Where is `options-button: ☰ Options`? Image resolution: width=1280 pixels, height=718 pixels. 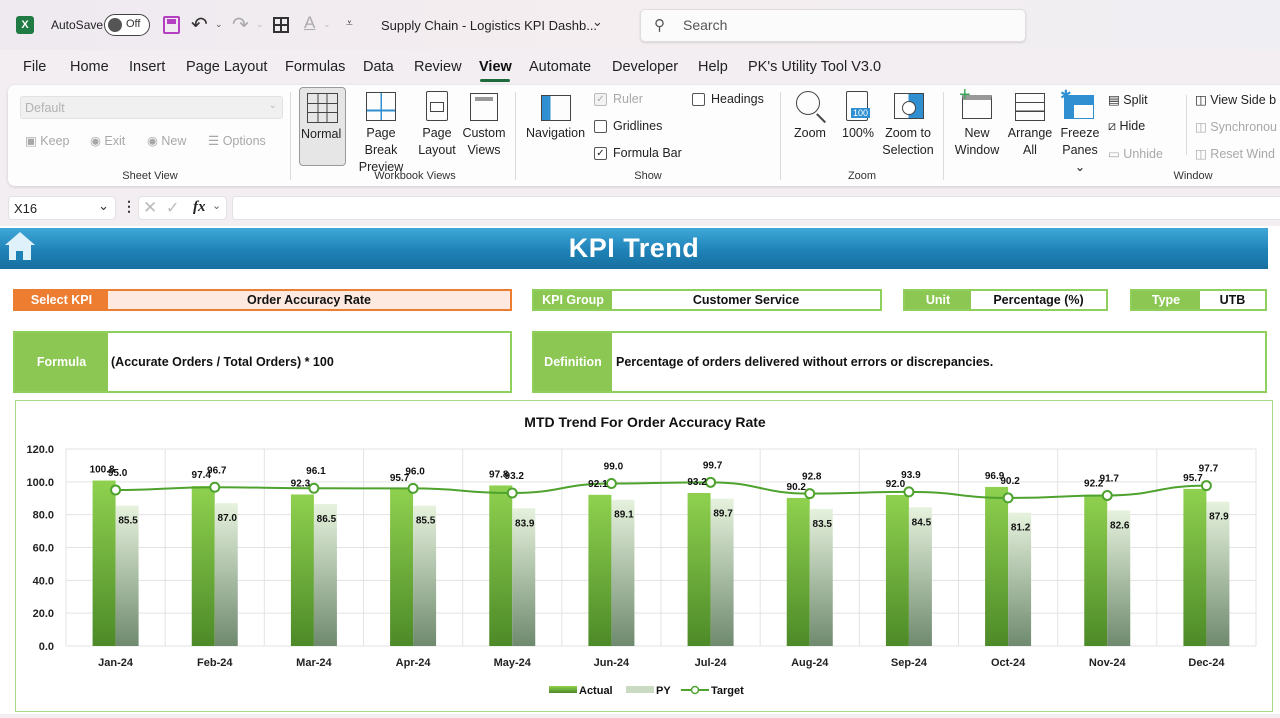 options-button: ☰ Options is located at coordinates (237, 140).